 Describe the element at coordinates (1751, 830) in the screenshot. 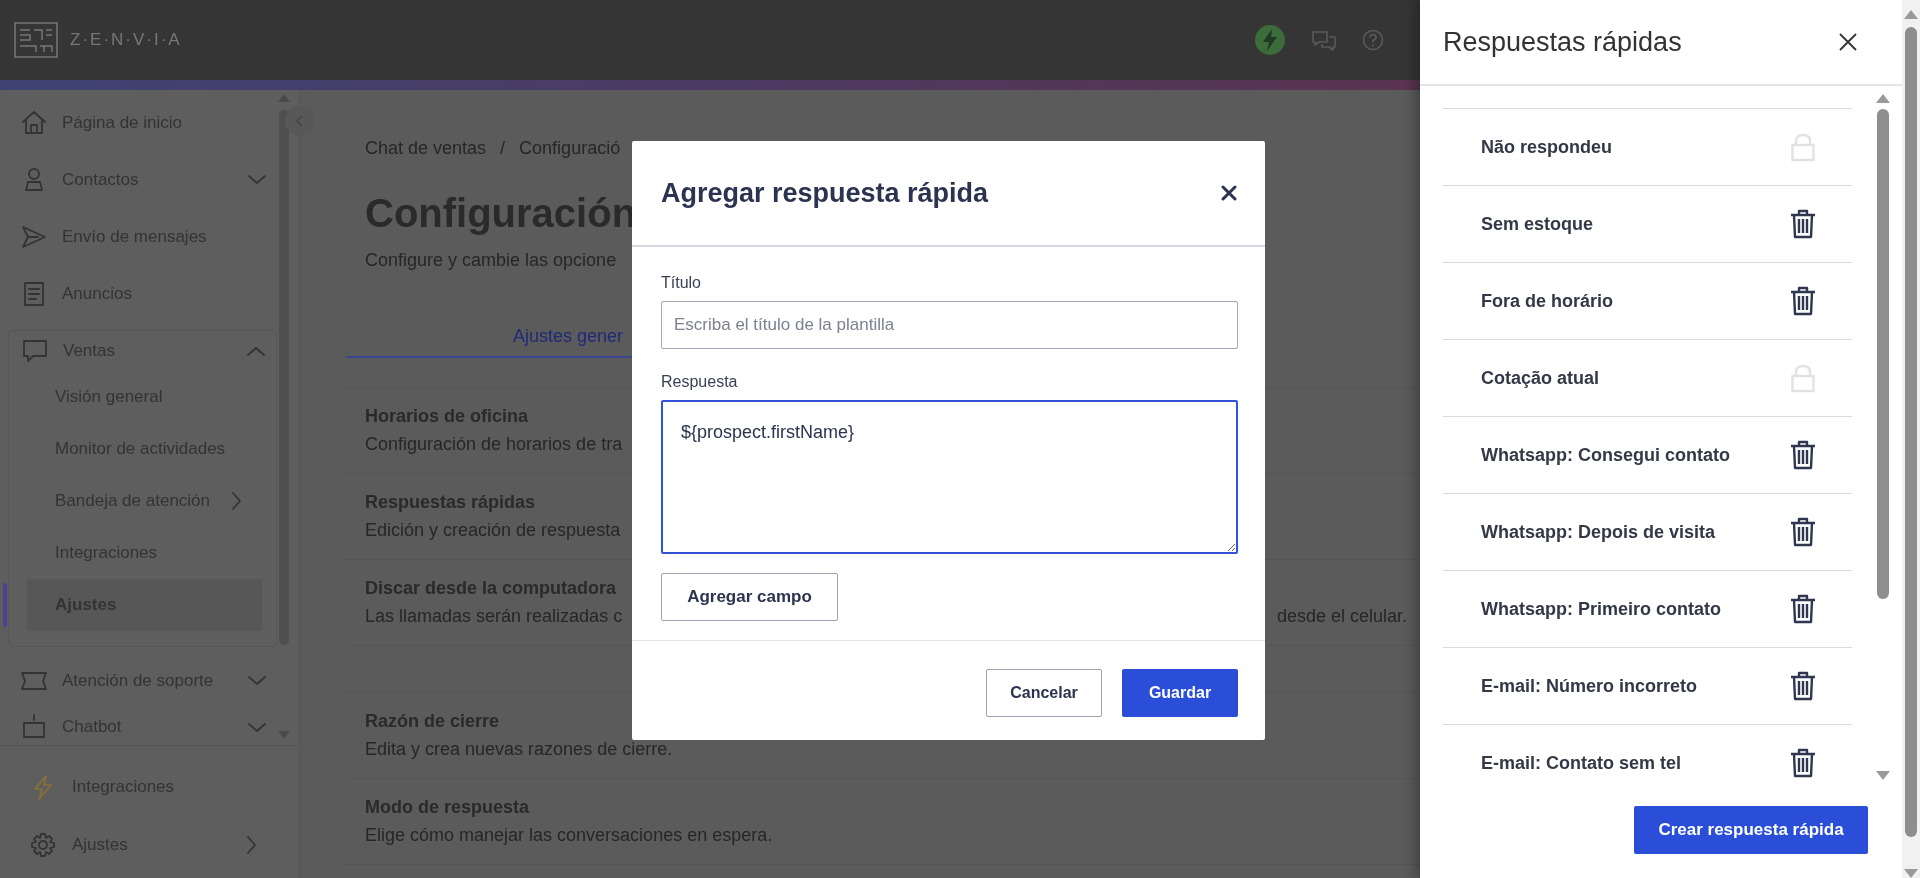

I see `create-button: Crear respuesta rápida` at that location.